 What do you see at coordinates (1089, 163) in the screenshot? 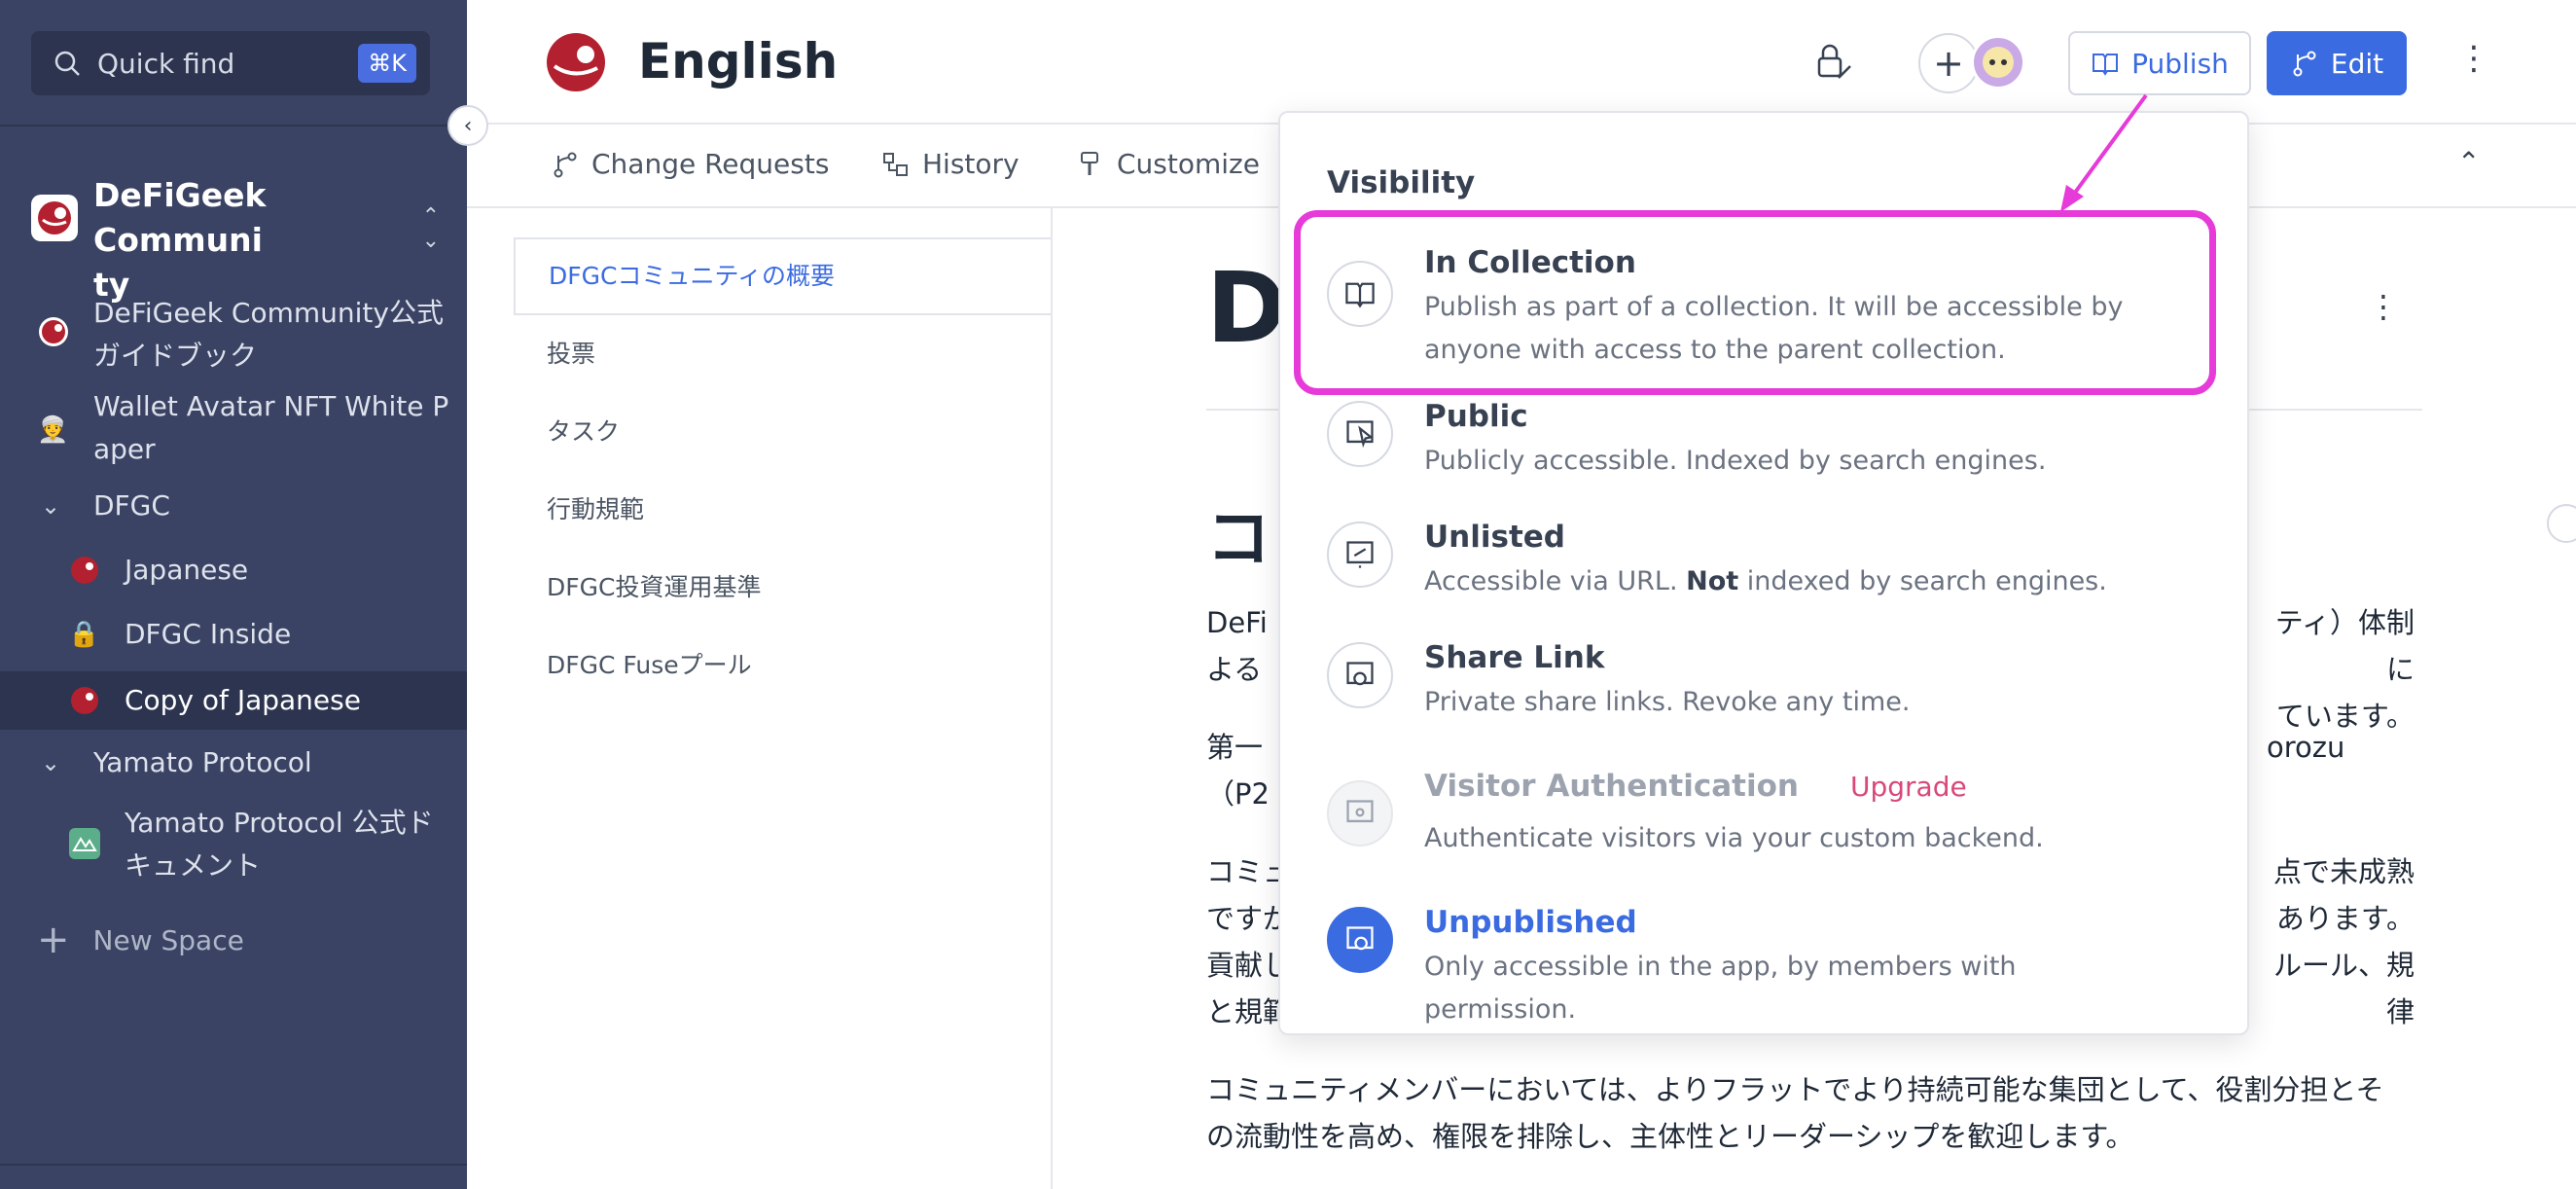
I see `brush-icon` at bounding box center [1089, 163].